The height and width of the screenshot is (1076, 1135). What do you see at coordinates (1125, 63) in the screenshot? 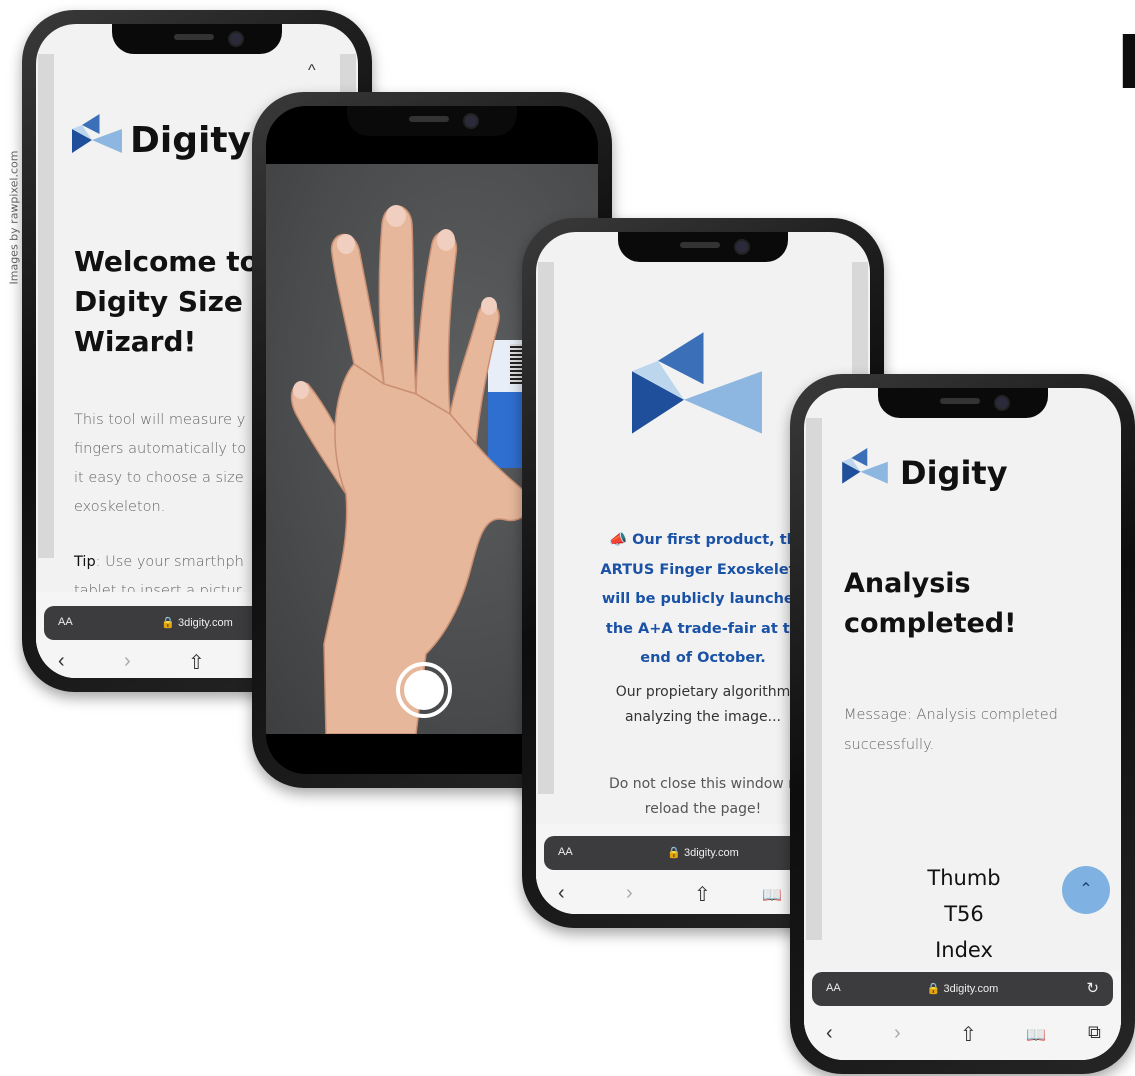
I see `corner-title: N` at bounding box center [1125, 63].